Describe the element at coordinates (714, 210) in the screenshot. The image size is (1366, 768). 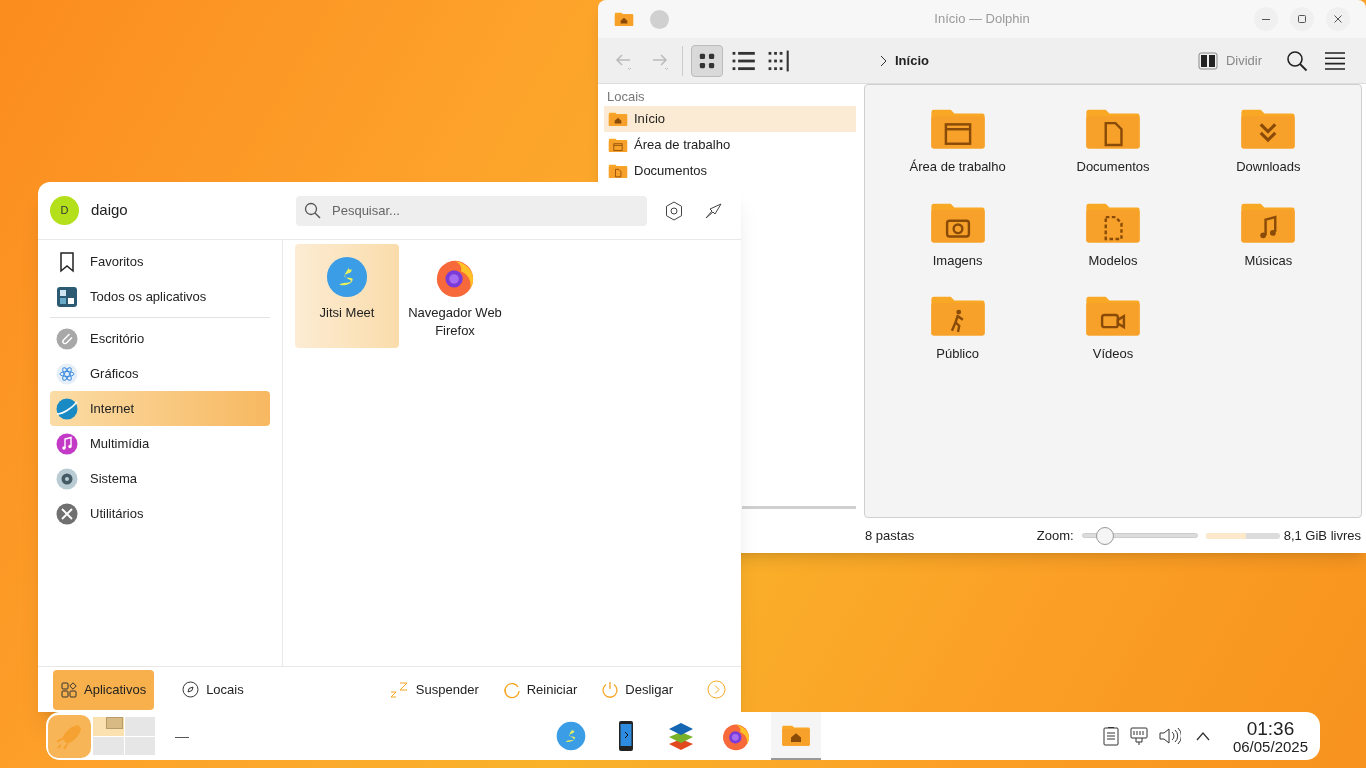
I see `pin-icon` at that location.